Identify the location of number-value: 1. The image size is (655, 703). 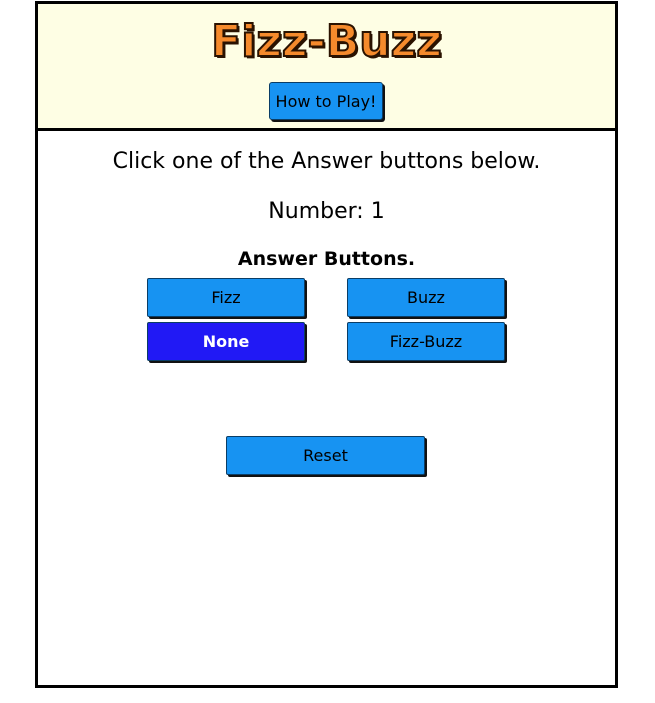
(377, 211).